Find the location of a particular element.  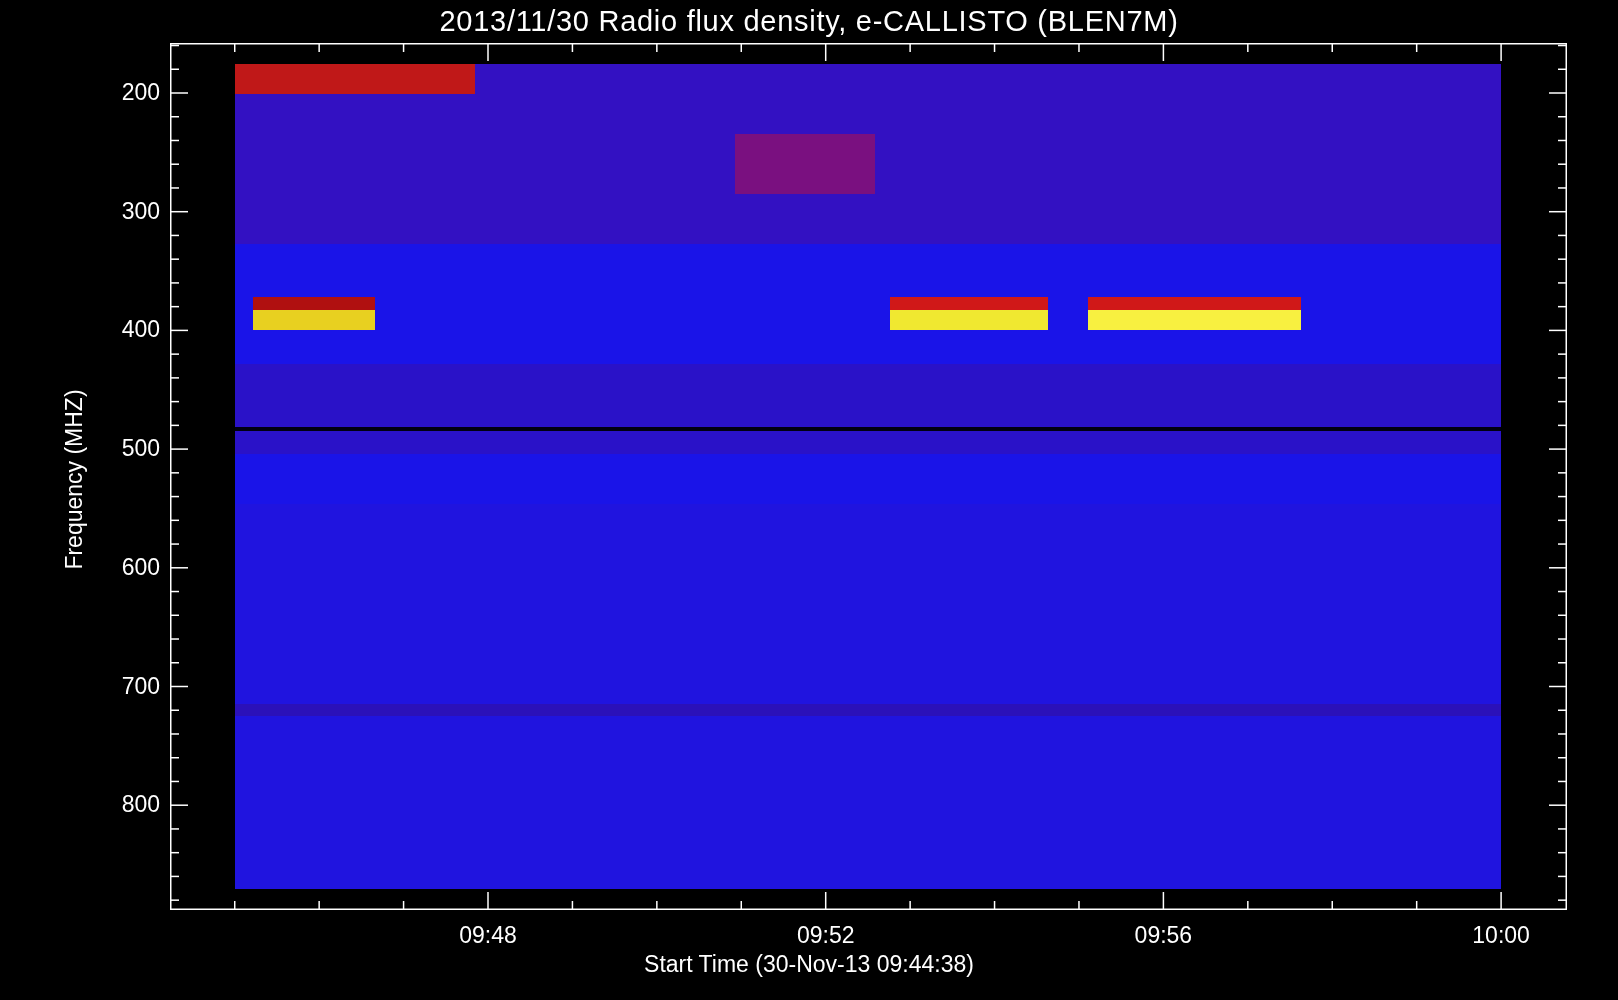

y-tick-label: 200 is located at coordinates (140, 92).